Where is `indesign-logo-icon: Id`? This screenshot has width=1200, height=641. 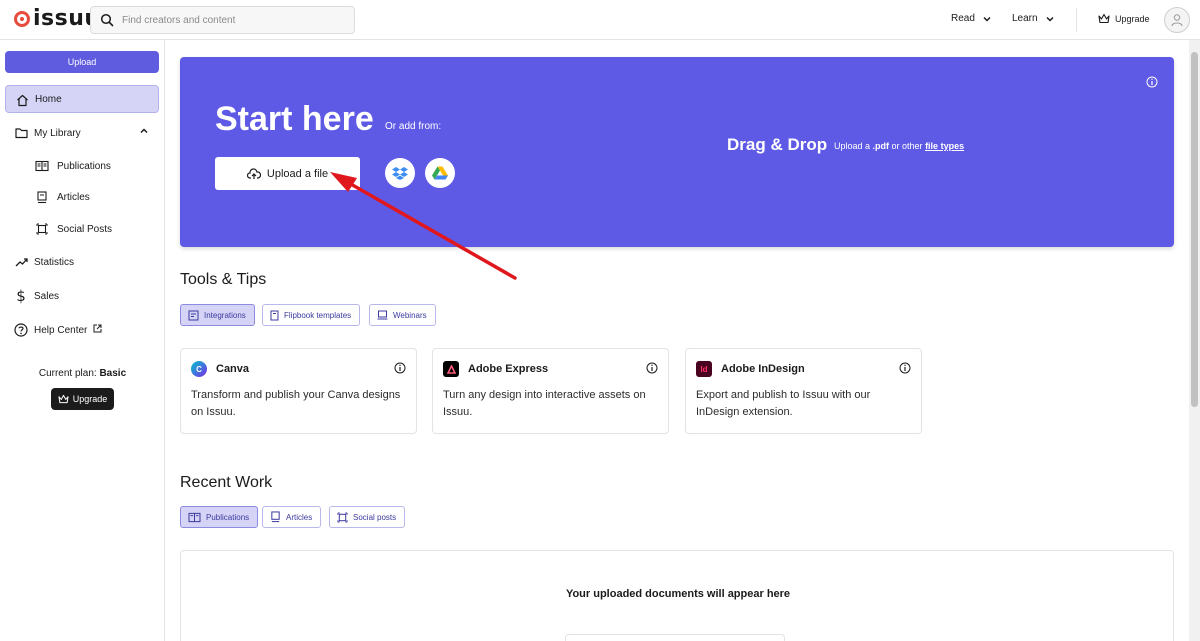 indesign-logo-icon: Id is located at coordinates (704, 369).